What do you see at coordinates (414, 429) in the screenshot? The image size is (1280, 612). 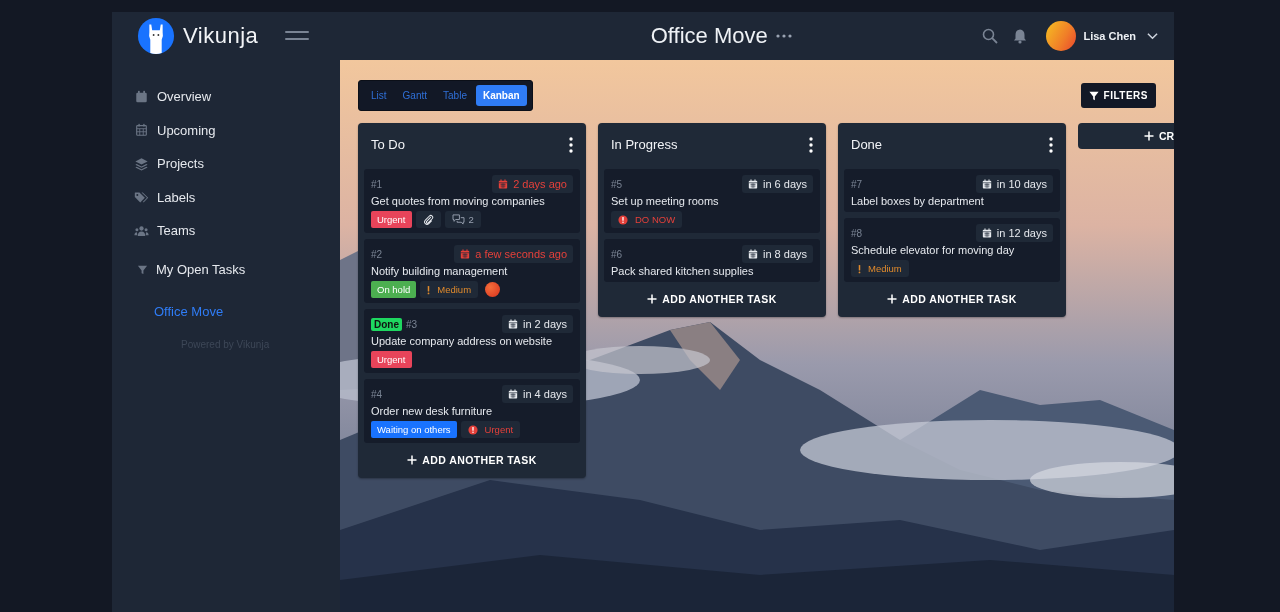 I see `task-label: Waiting on others` at bounding box center [414, 429].